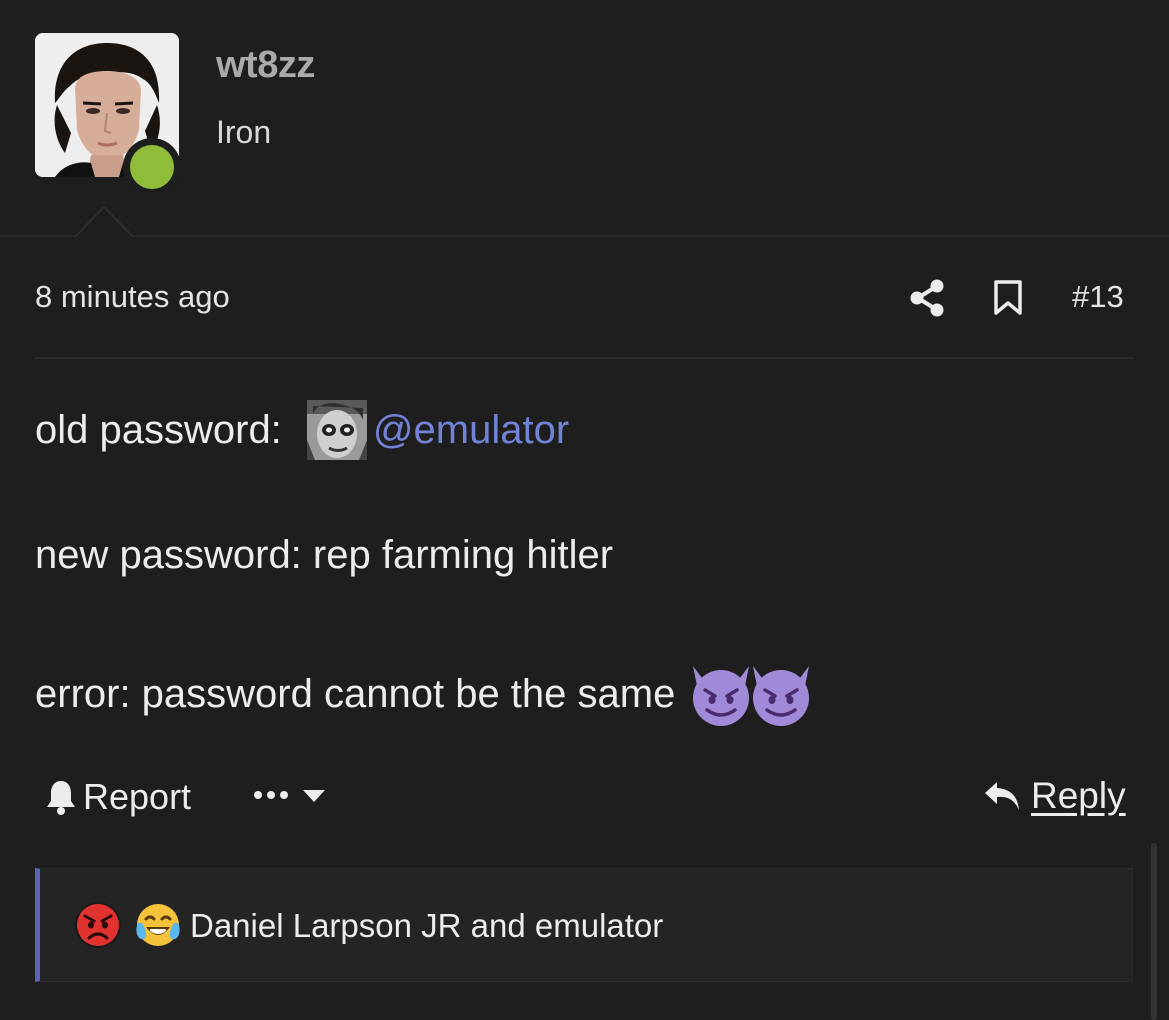 This screenshot has width=1169, height=1020. I want to click on share-icon, so click(927, 298).